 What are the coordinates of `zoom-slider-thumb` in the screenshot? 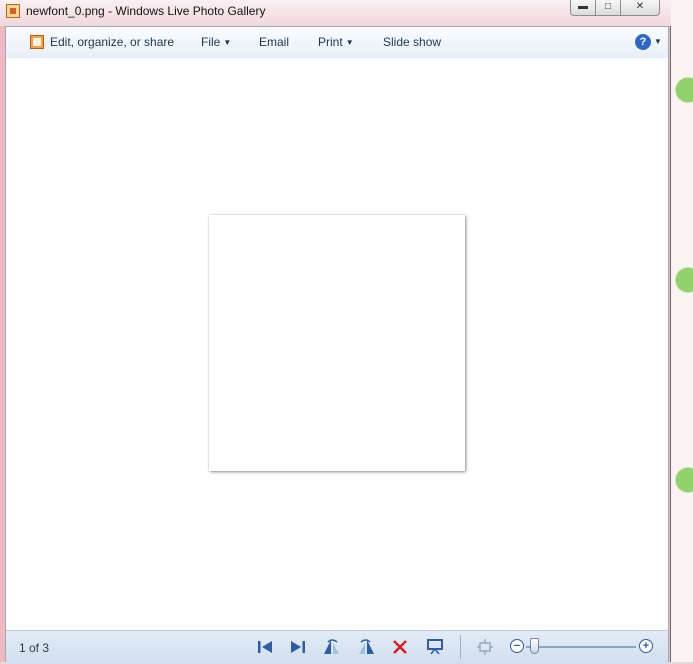 It's located at (534, 646).